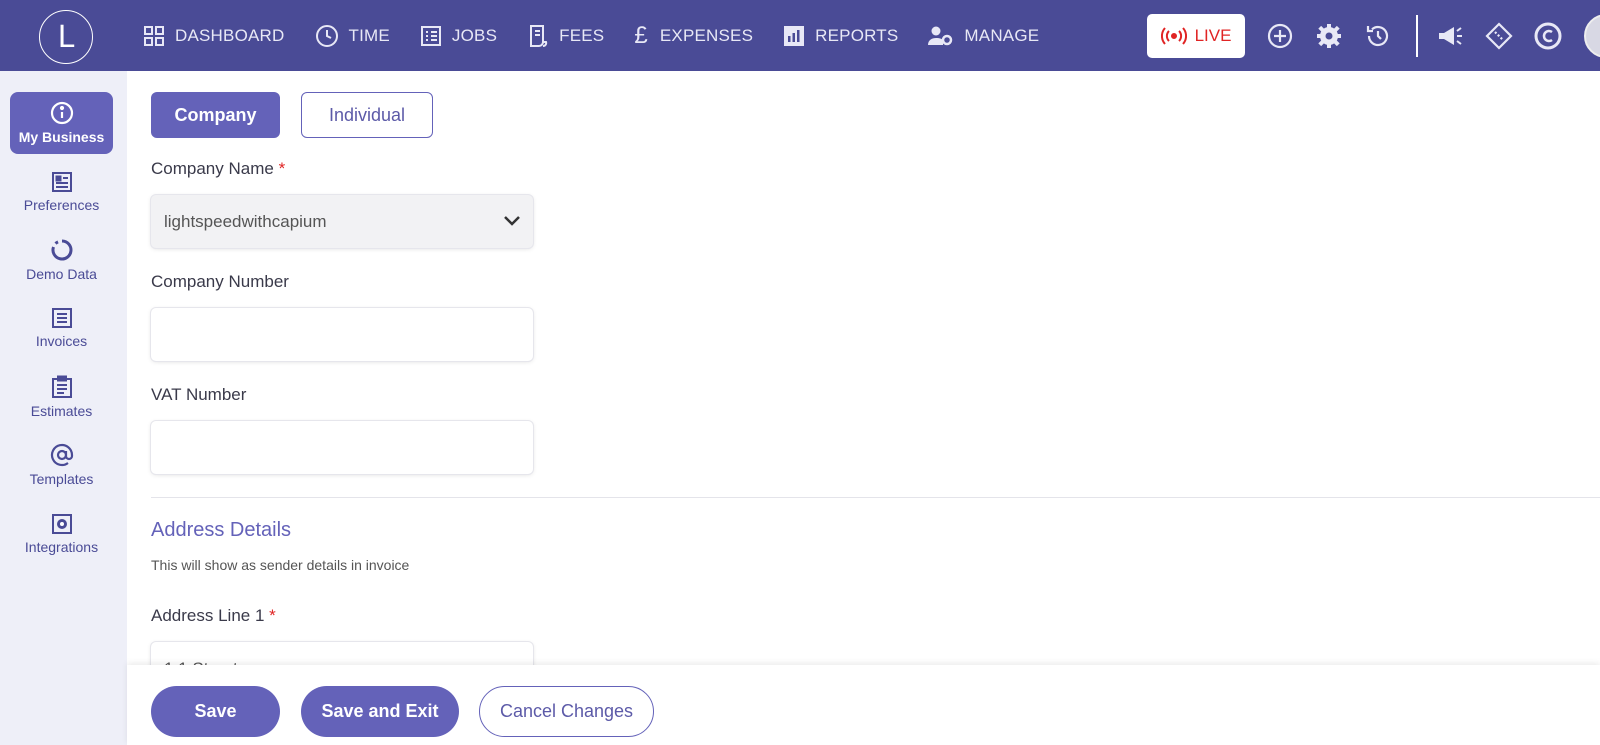 The width and height of the screenshot is (1600, 745). What do you see at coordinates (1592, 36) in the screenshot?
I see `avatar` at bounding box center [1592, 36].